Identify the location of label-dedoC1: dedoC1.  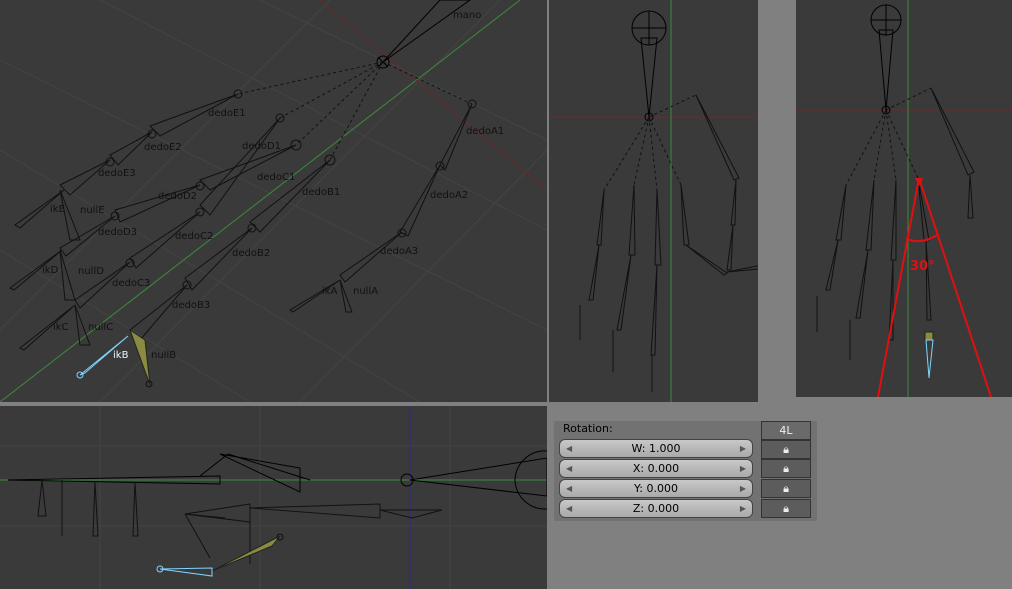
(276, 177).